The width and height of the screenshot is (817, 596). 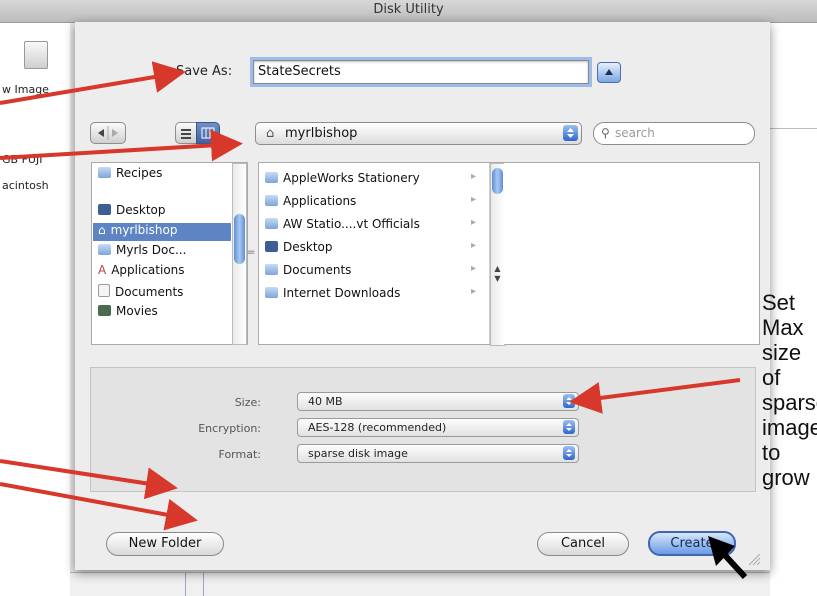 I want to click on arrow-to-save-as, so click(x=93, y=83).